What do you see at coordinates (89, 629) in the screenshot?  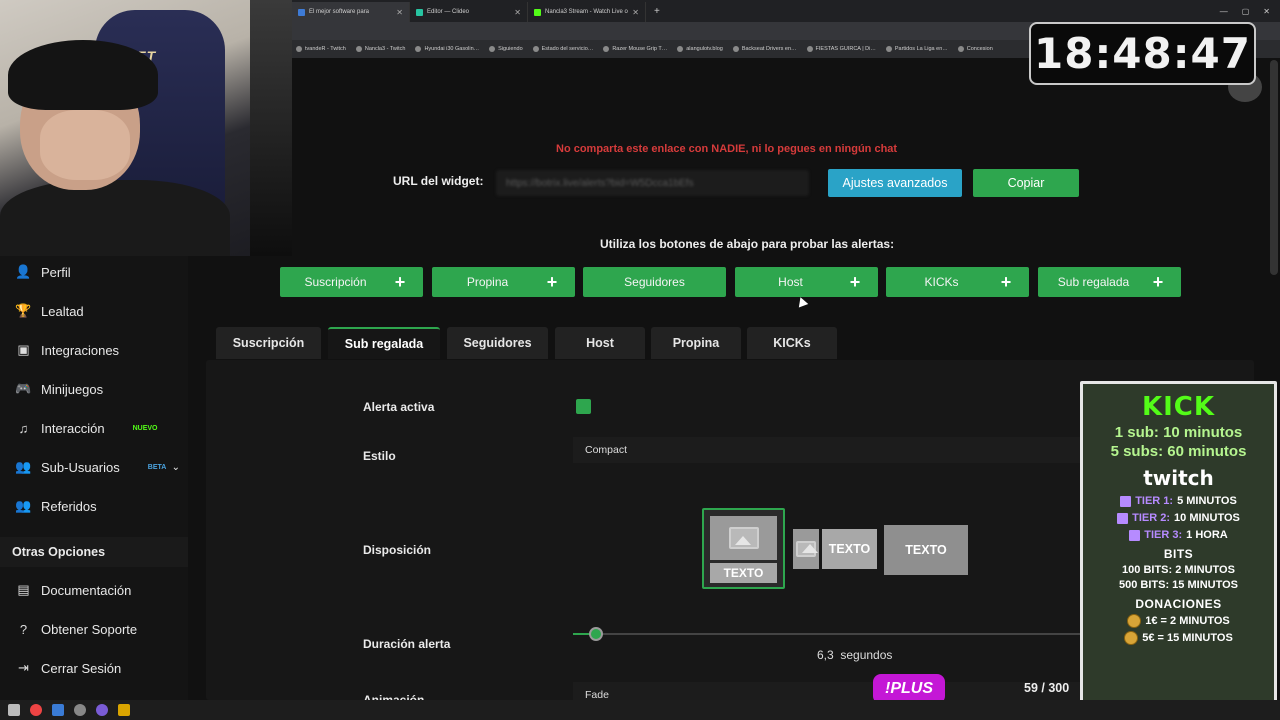 I see `sidebar-item-label: Obtener Soporte` at bounding box center [89, 629].